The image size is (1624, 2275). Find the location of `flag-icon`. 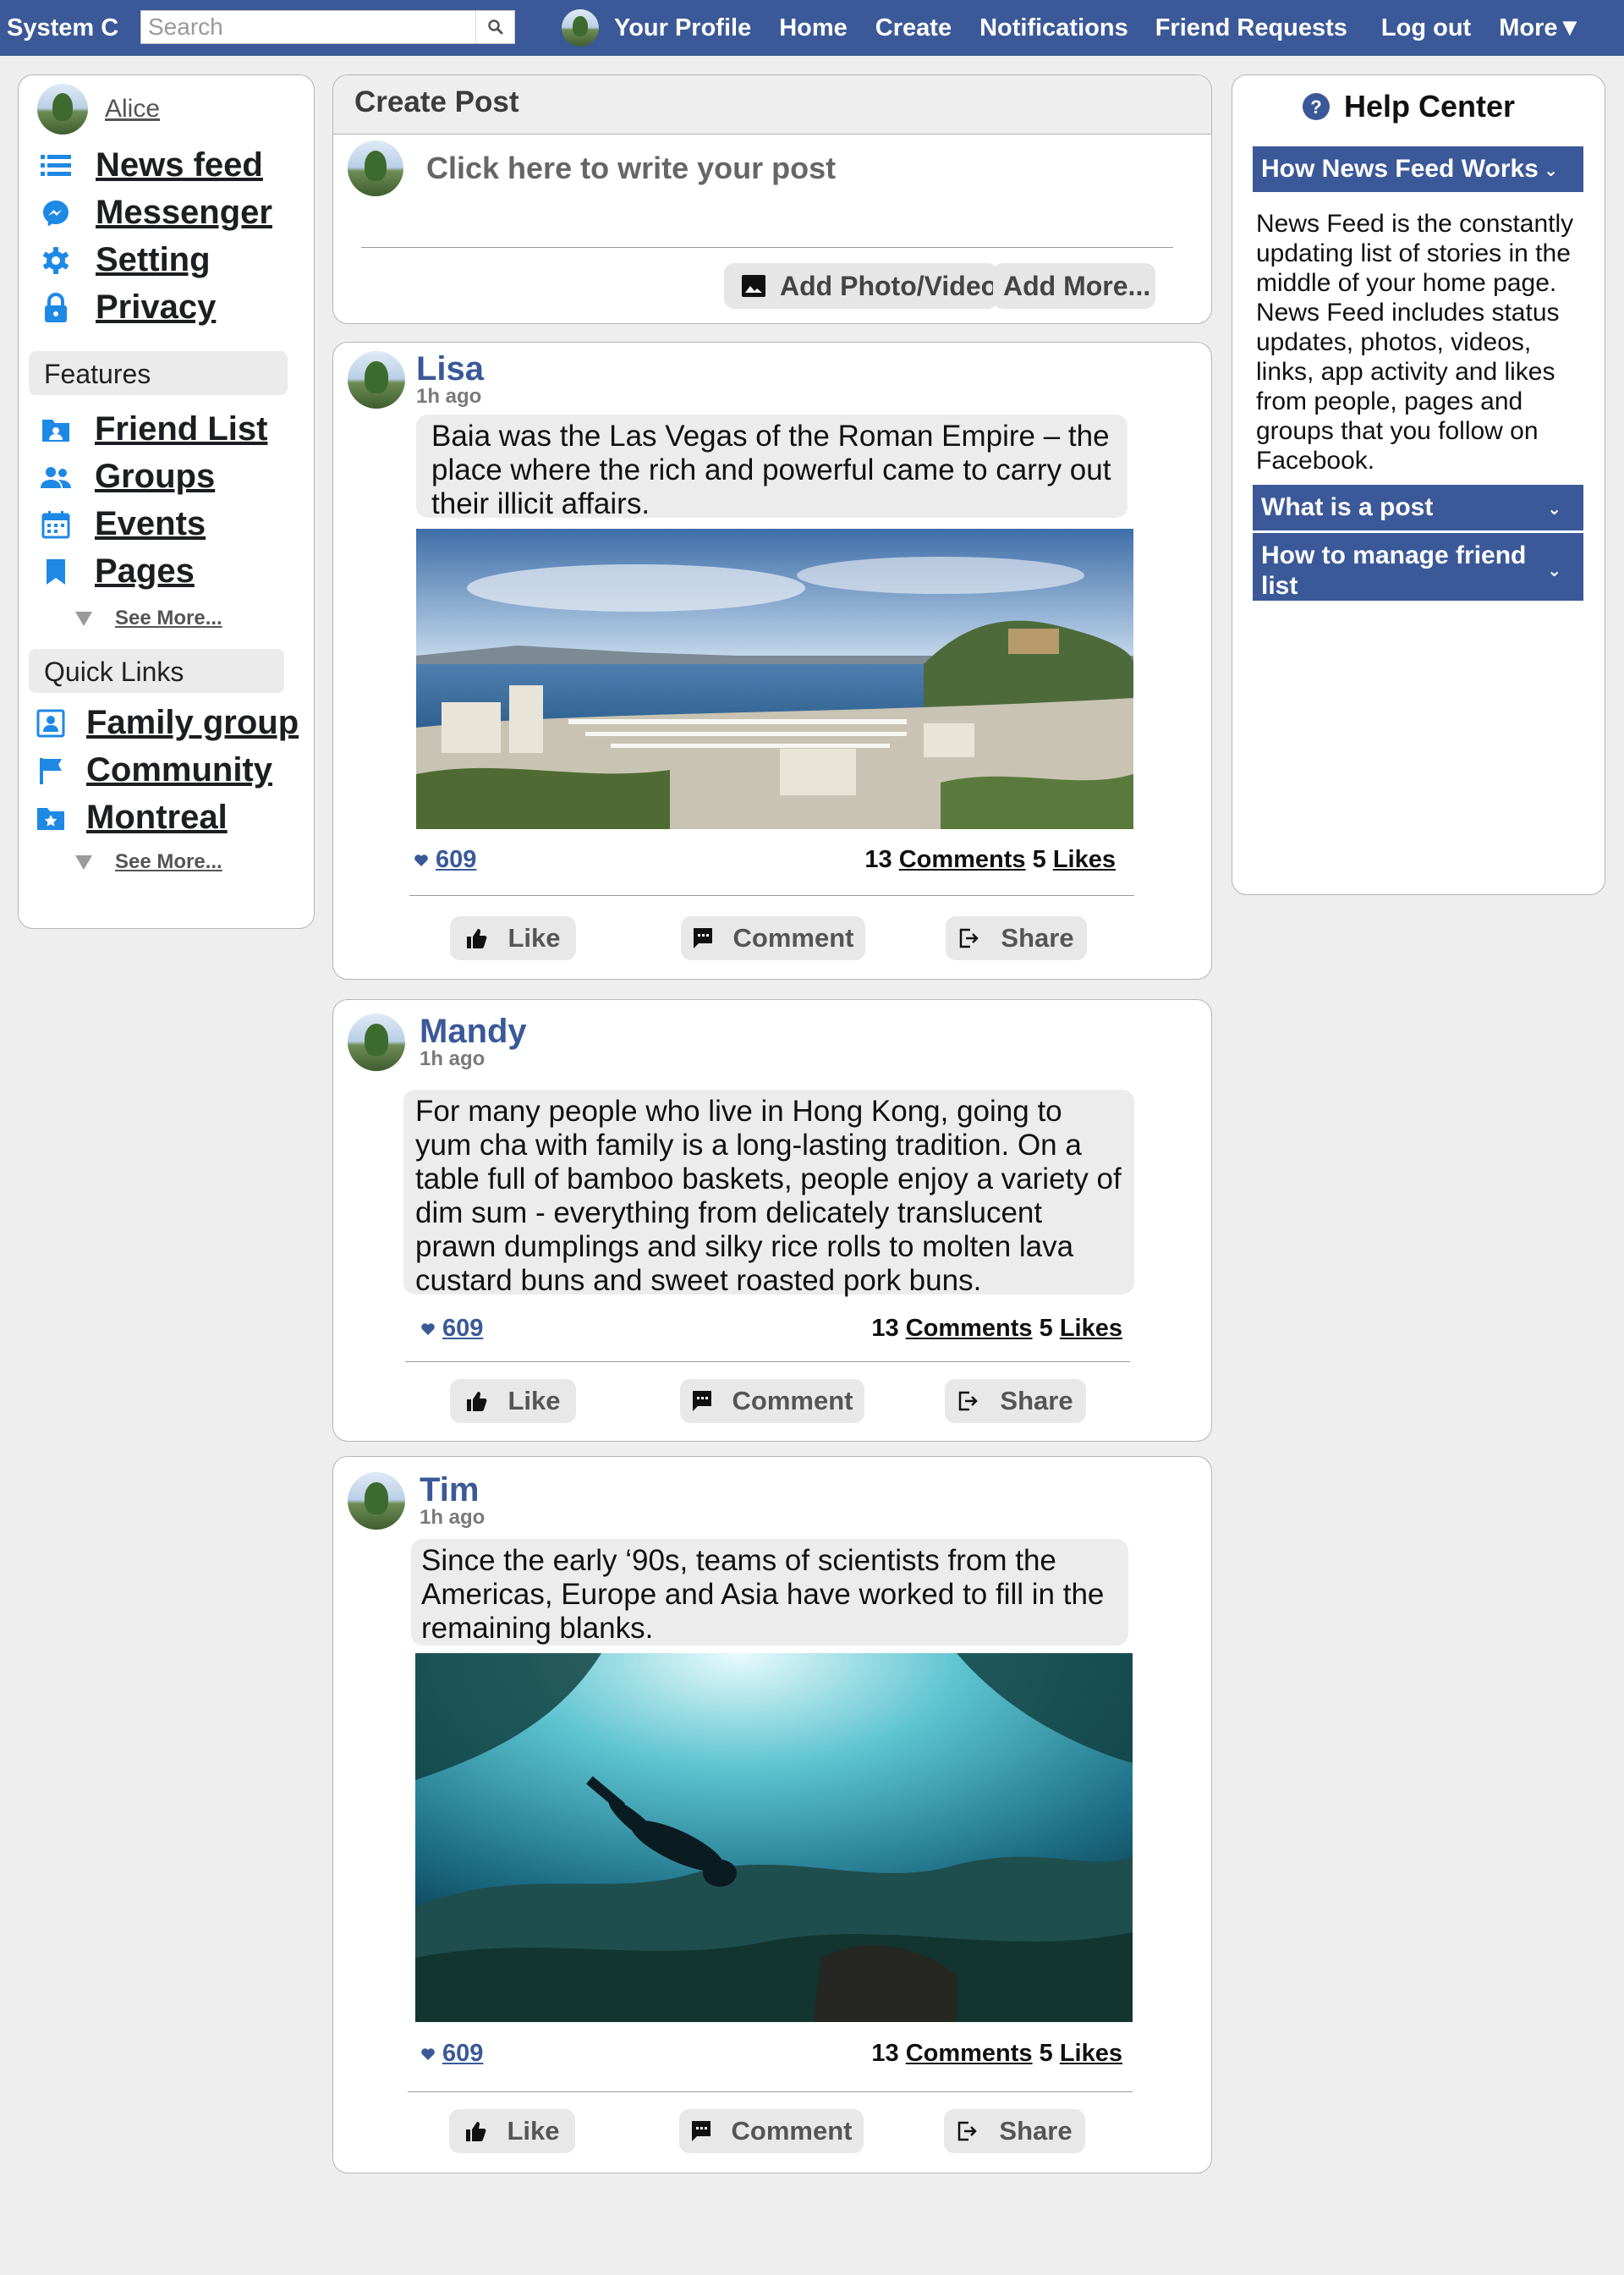

flag-icon is located at coordinates (51, 771).